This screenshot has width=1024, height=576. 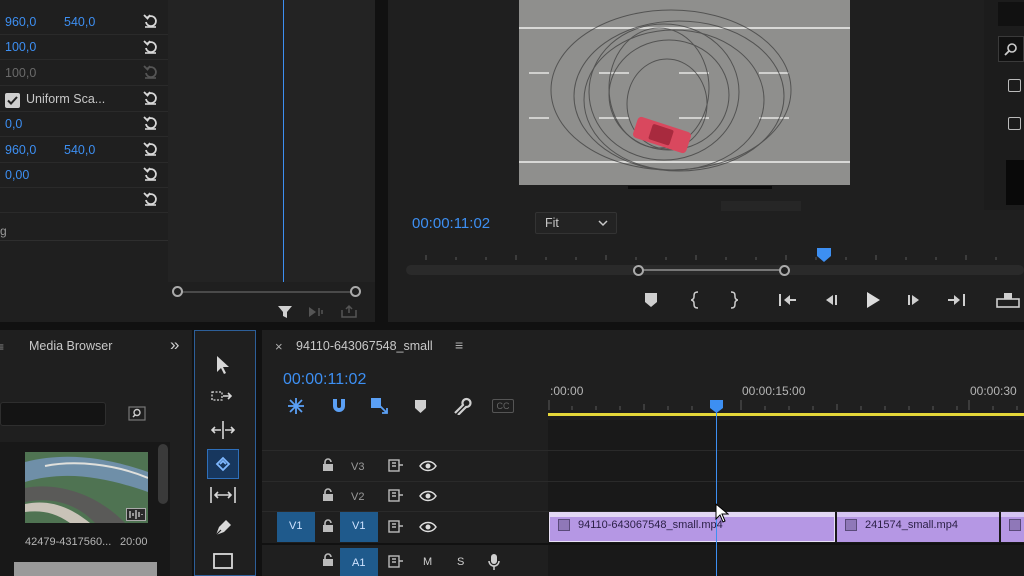 What do you see at coordinates (462, 406) in the screenshot?
I see `wrench-settings-icon` at bounding box center [462, 406].